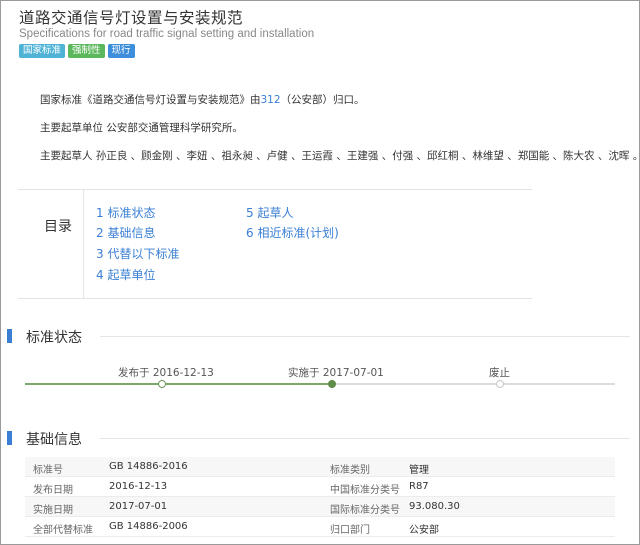 The width and height of the screenshot is (640, 545). I want to click on timeline-dot-abolished, so click(500, 384).